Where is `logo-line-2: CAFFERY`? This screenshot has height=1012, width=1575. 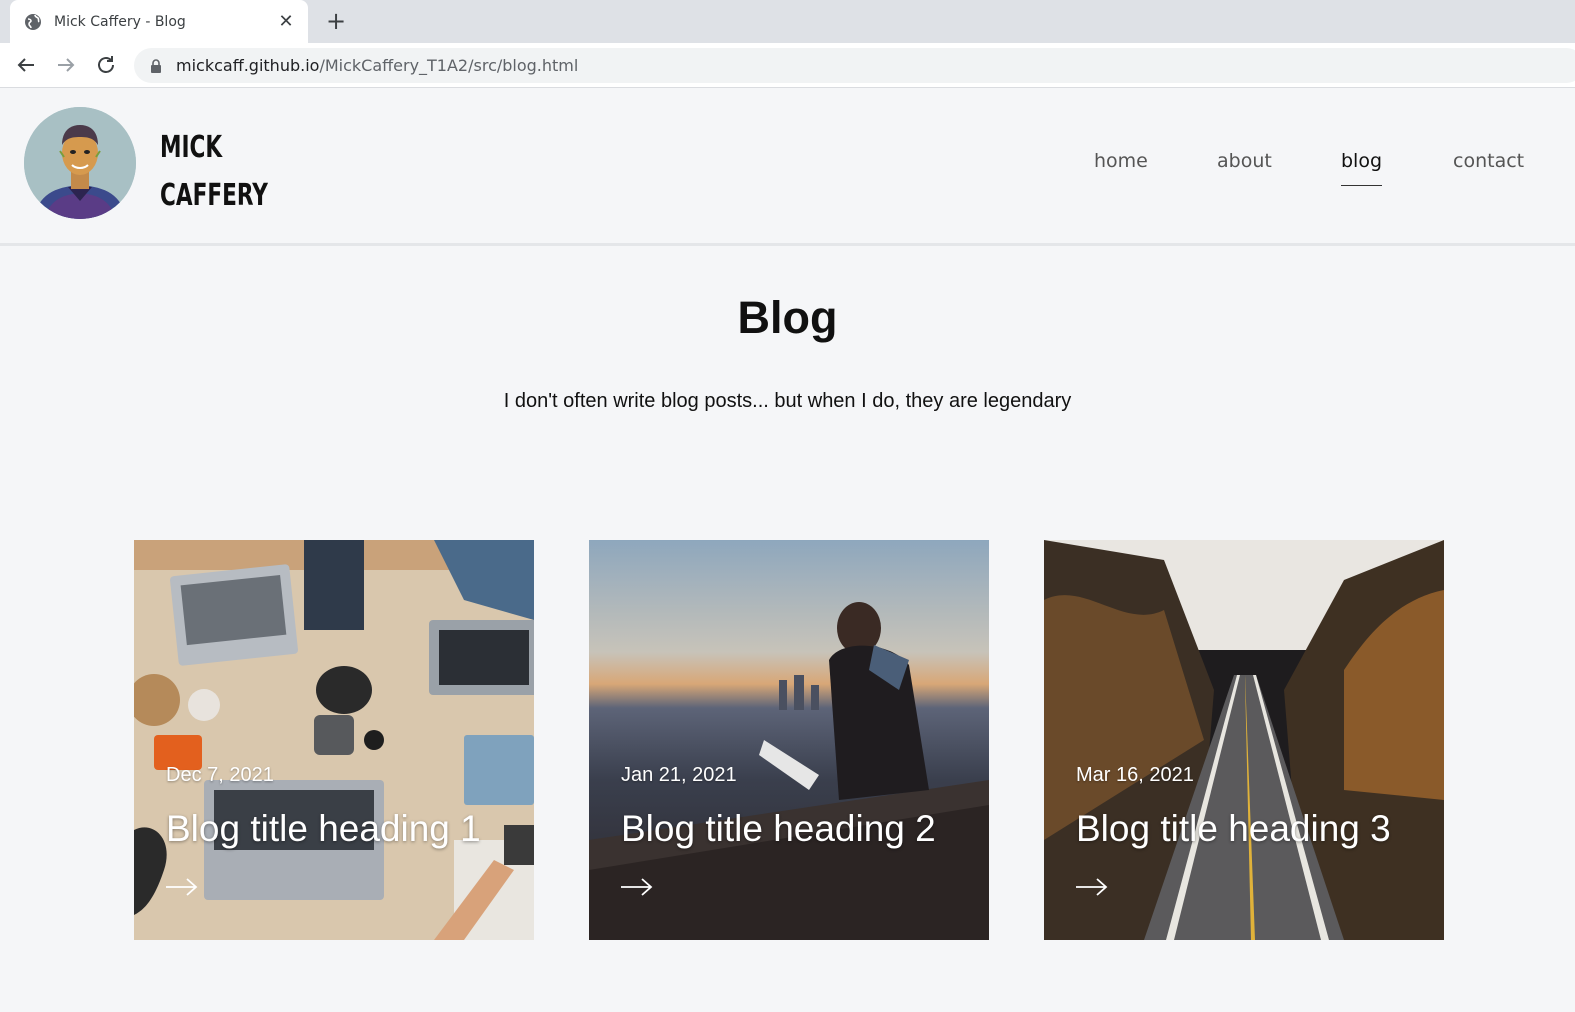
logo-line-2: CAFFERY is located at coordinates (214, 195).